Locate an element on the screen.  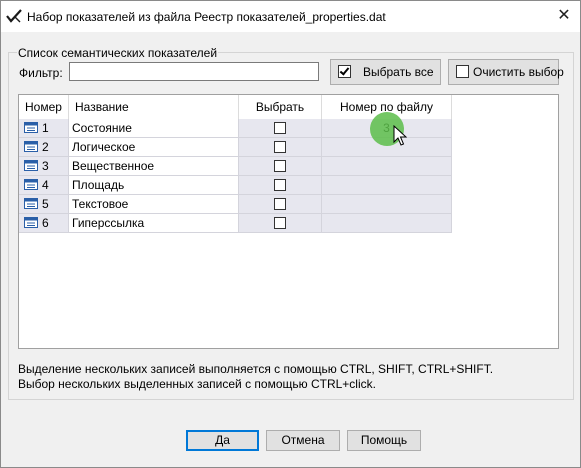
table-row: 6 Гиперссылка is located at coordinates (235, 223).